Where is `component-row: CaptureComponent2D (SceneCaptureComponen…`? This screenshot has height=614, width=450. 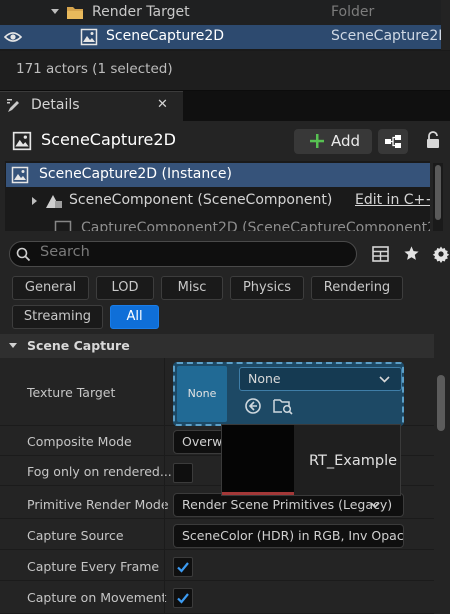 component-row: CaptureComponent2D (SceneCaptureComponen… is located at coordinates (218, 224).